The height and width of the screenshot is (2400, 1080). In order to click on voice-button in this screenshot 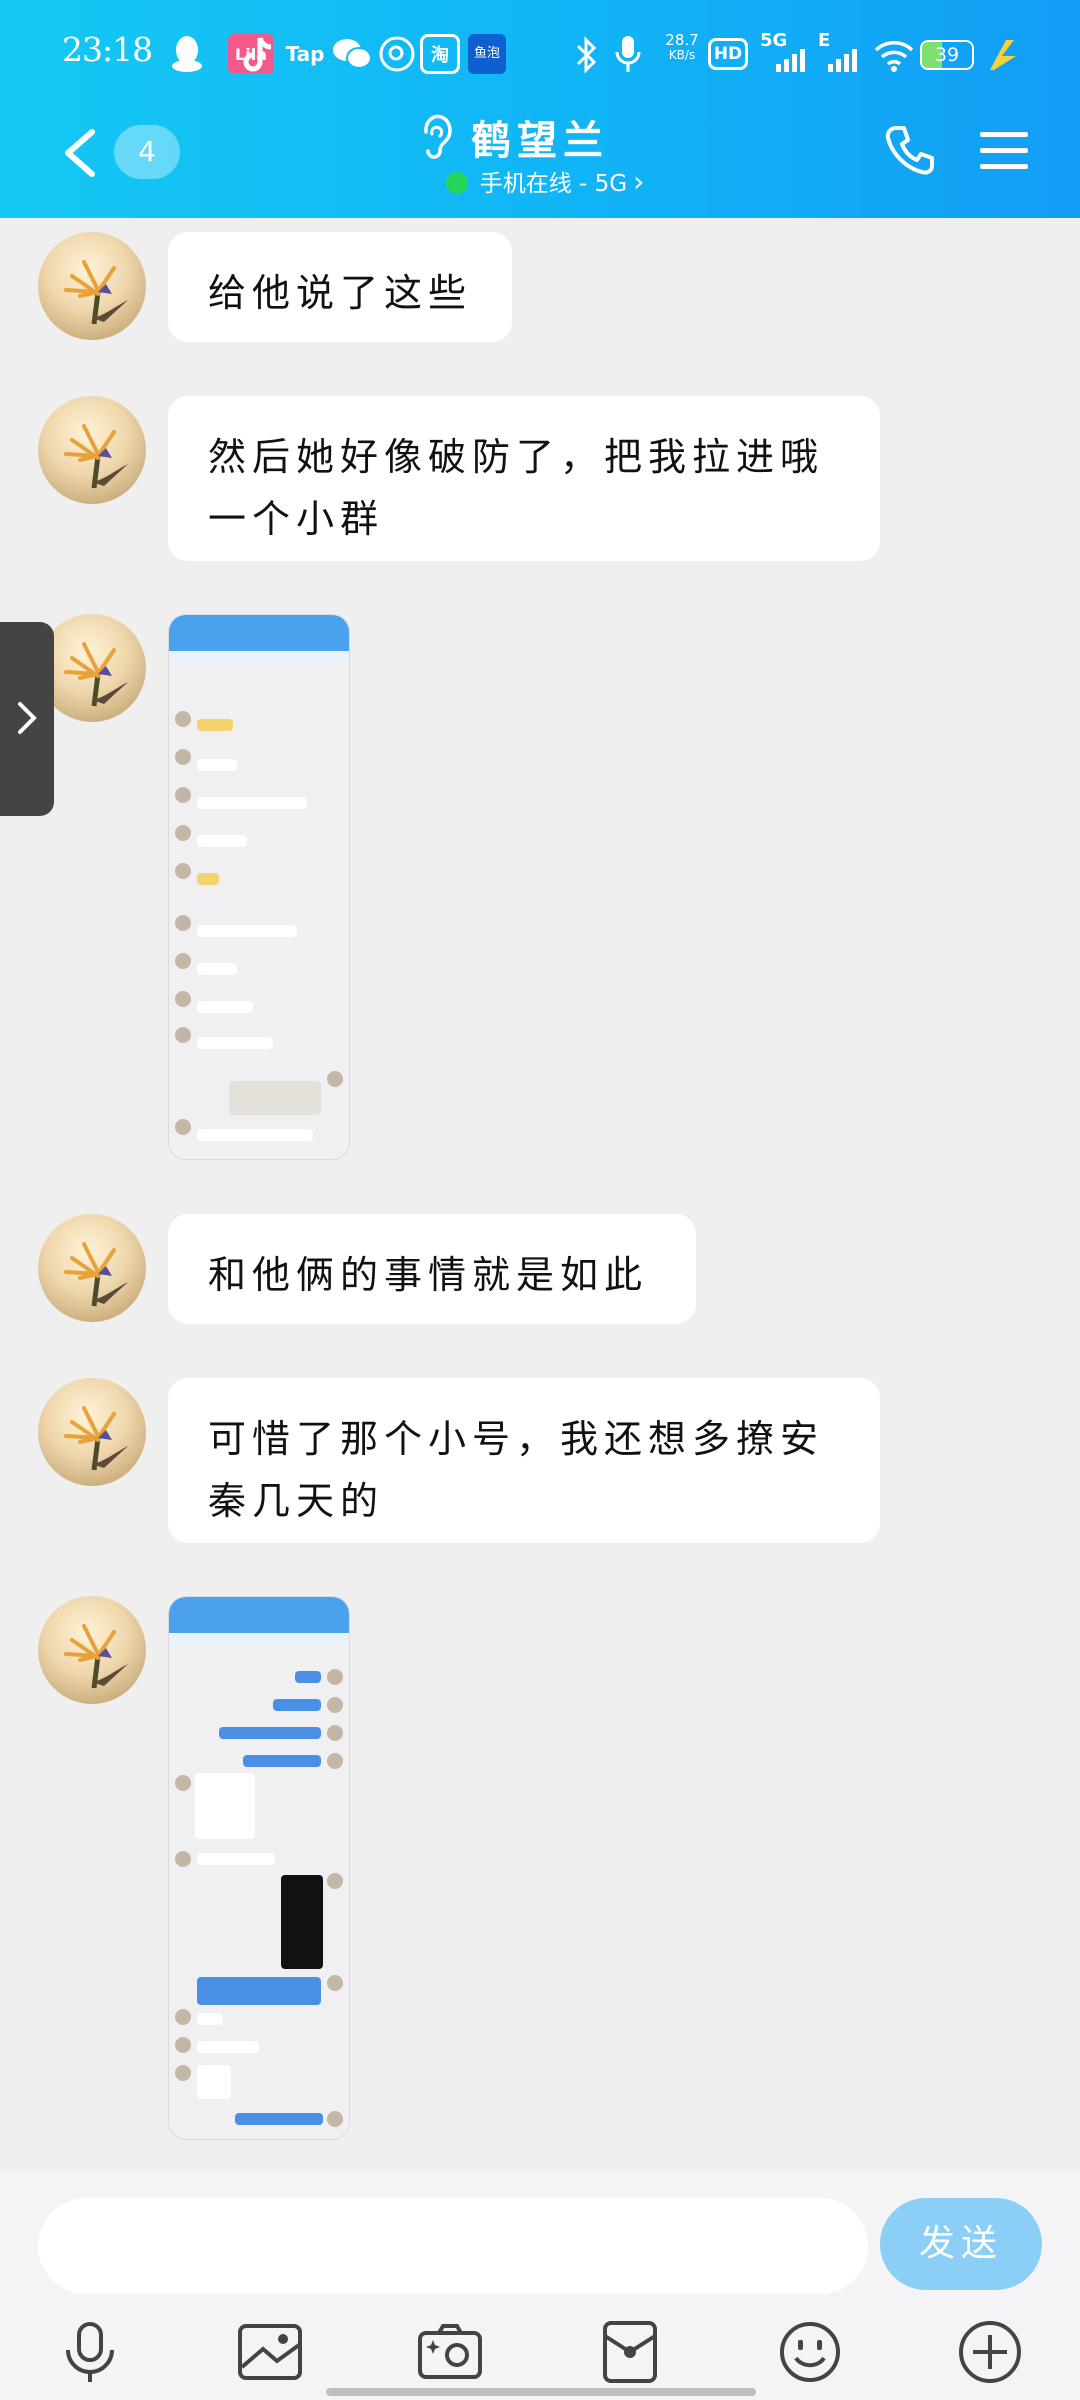, I will do `click(90, 2352)`.